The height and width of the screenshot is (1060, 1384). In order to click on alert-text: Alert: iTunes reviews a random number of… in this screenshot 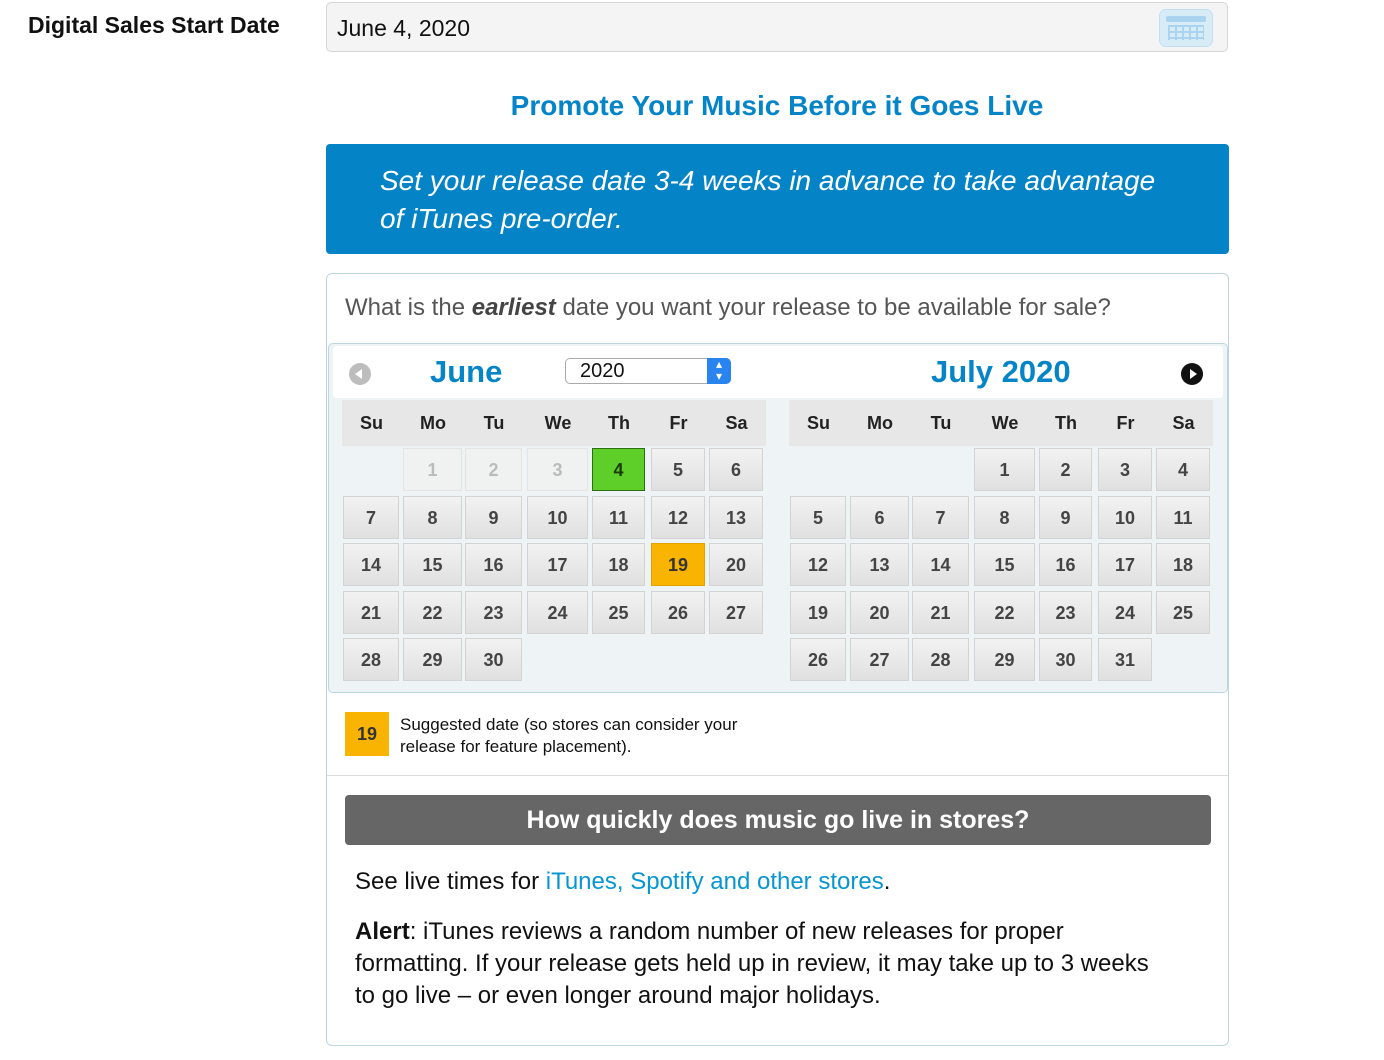, I will do `click(752, 963)`.